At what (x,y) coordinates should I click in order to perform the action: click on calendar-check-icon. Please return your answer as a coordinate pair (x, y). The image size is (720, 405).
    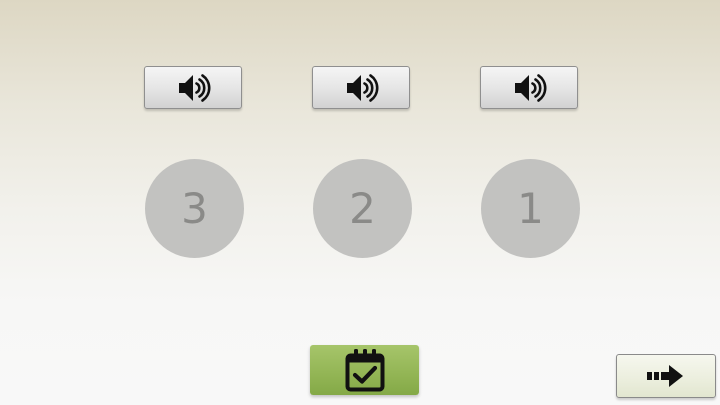
    Looking at the image, I should click on (364, 370).